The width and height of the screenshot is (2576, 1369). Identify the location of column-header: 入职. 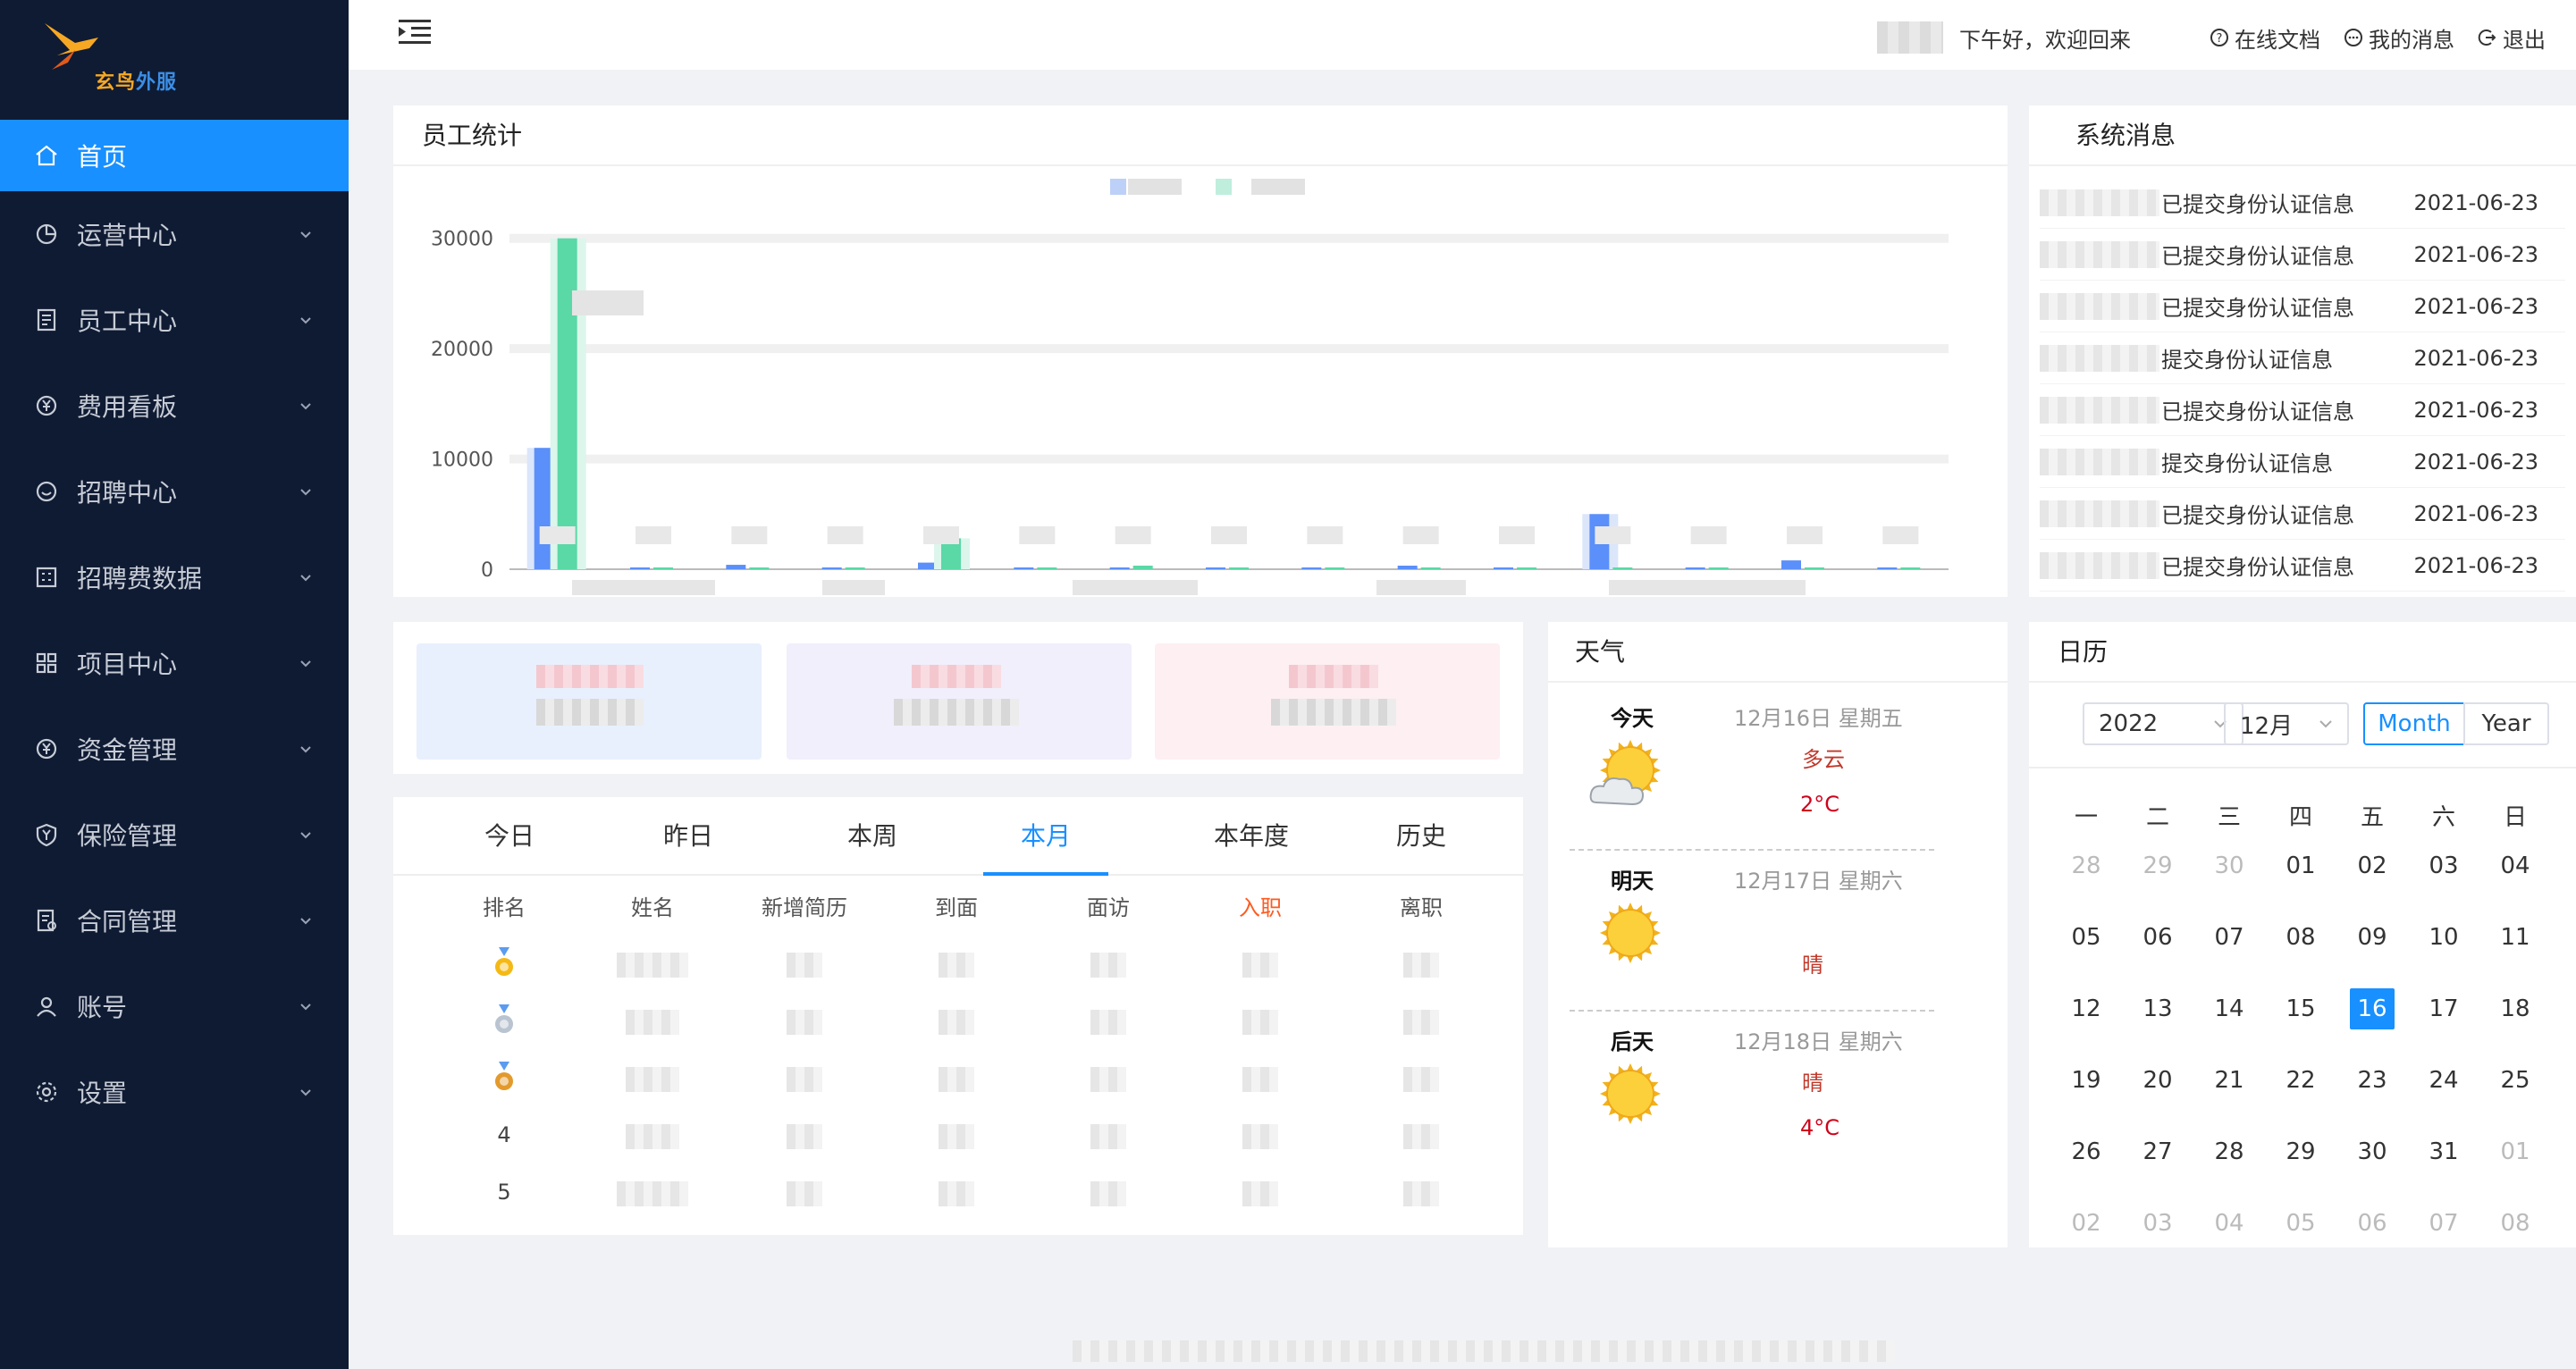
(1261, 906).